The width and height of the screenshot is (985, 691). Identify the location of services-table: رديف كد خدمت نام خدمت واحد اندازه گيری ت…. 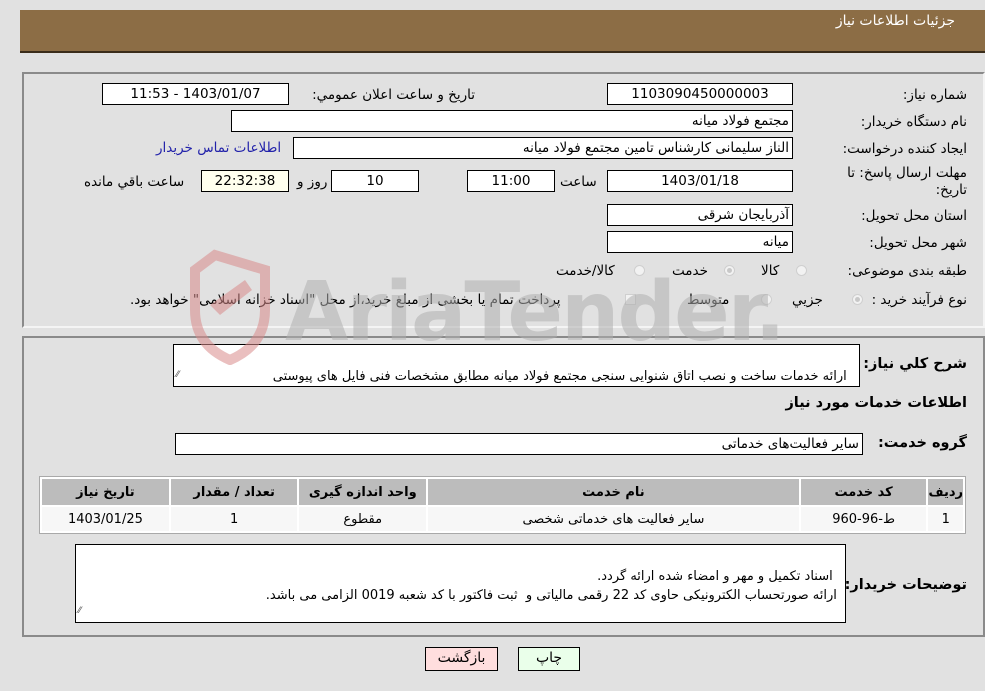
(502, 505).